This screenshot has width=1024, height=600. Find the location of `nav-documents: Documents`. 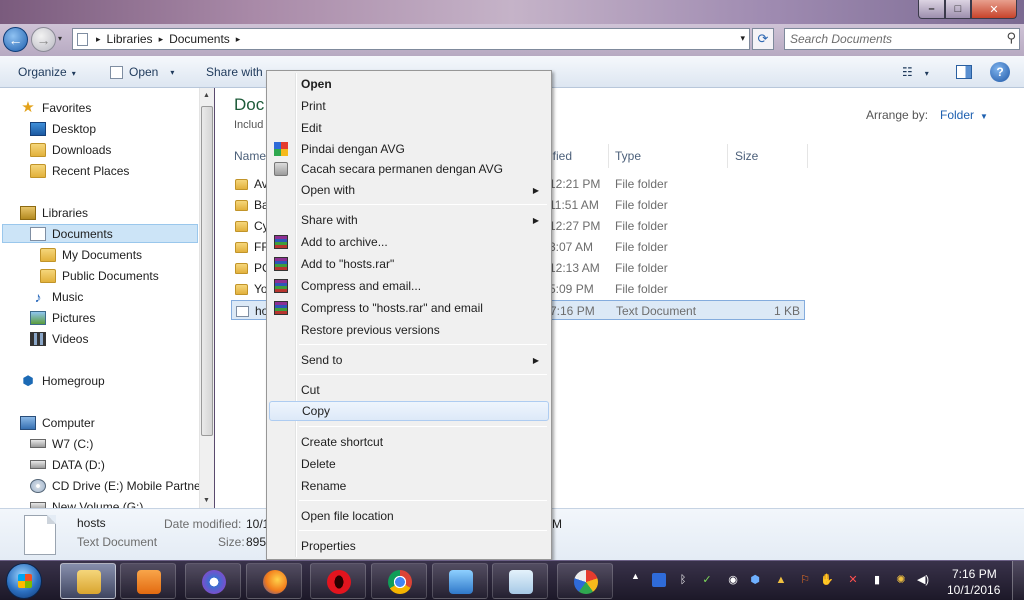

nav-documents: Documents is located at coordinates (100, 233).